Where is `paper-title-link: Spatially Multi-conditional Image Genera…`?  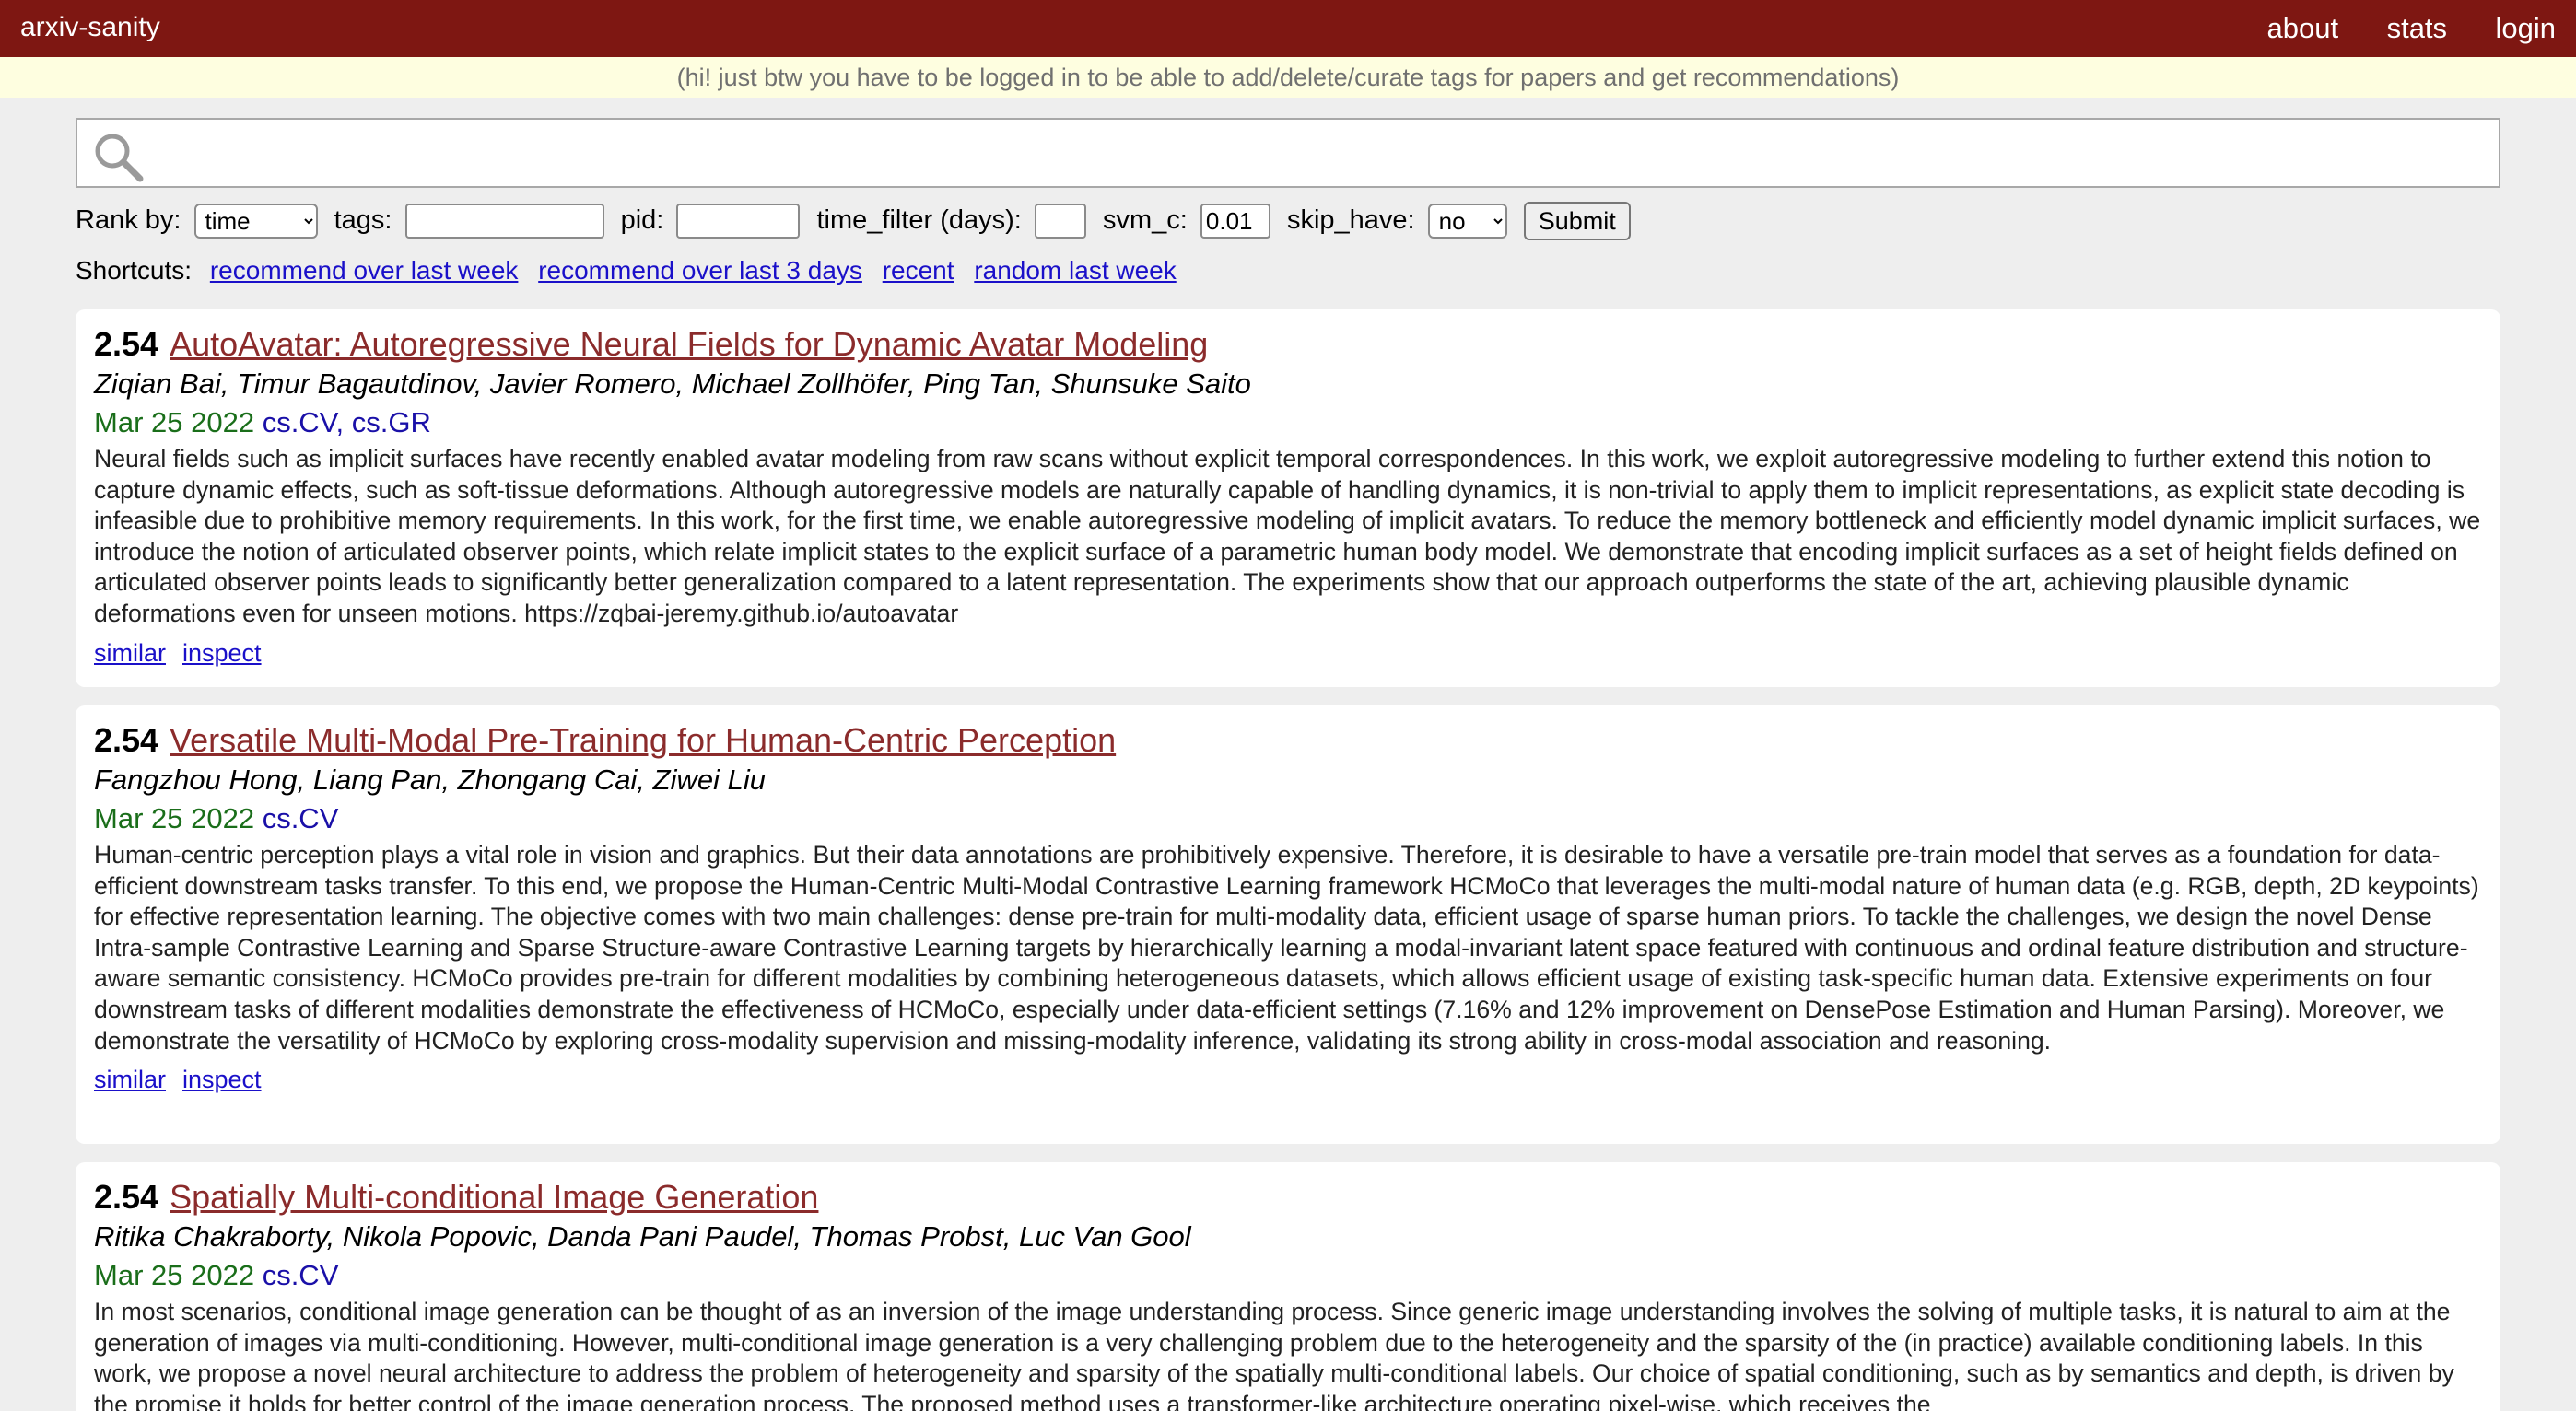
paper-title-link: Spatially Multi-conditional Image Genera… is located at coordinates (494, 1197).